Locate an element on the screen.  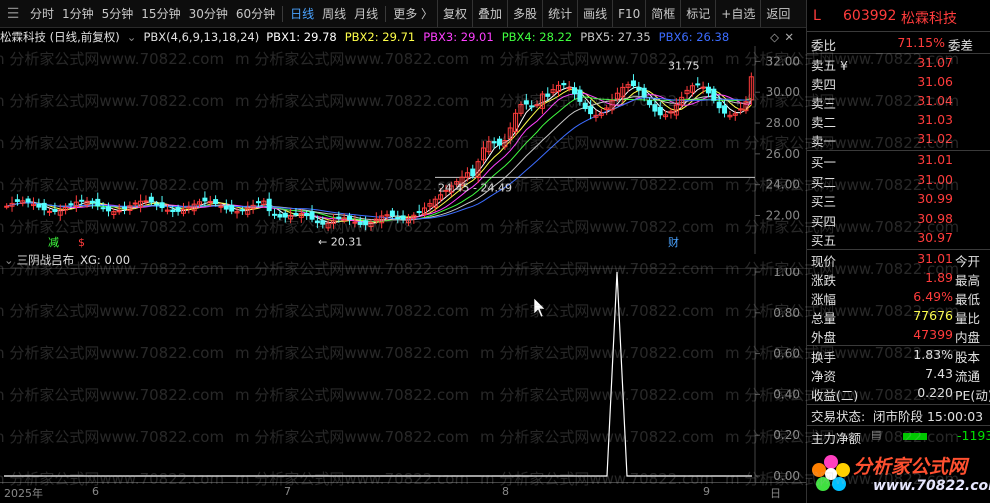
toolbar-item: 叠加 is located at coordinates (489, 13).